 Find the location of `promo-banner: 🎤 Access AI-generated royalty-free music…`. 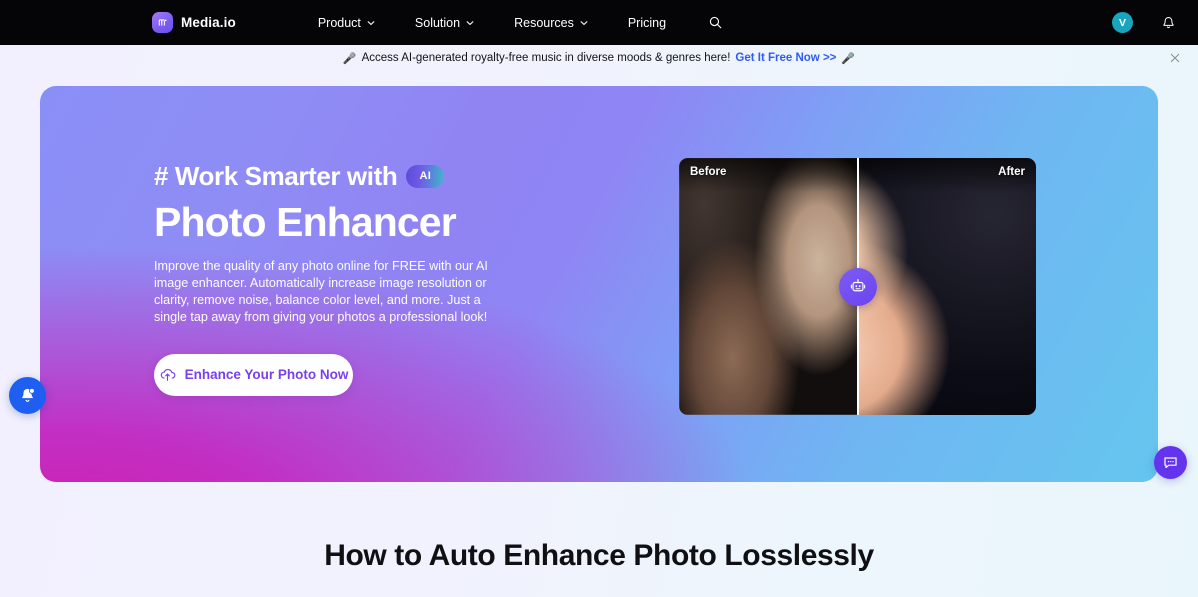

promo-banner: 🎤 Access AI-generated royalty-free music… is located at coordinates (599, 58).